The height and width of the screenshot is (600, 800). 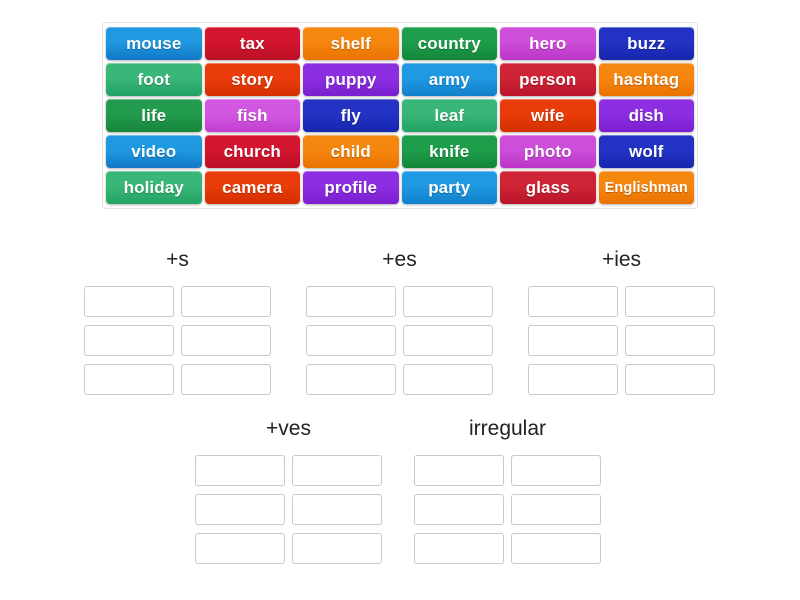 What do you see at coordinates (398, 490) in the screenshot?
I see `category-groups-row-bottom: +ves irregular` at bounding box center [398, 490].